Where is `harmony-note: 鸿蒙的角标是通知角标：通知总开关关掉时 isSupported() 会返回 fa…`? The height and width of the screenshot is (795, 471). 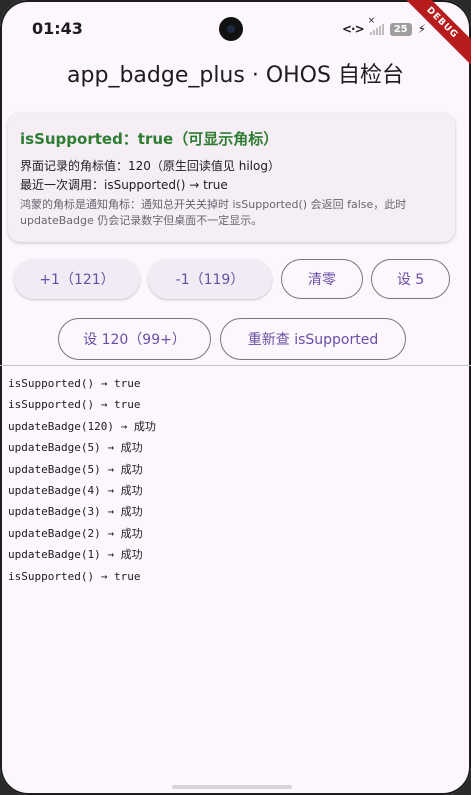
harmony-note: 鸿蒙的角标是通知角标：通知总开关关掉时 isSupported() 会返回 fa… is located at coordinates (213, 212).